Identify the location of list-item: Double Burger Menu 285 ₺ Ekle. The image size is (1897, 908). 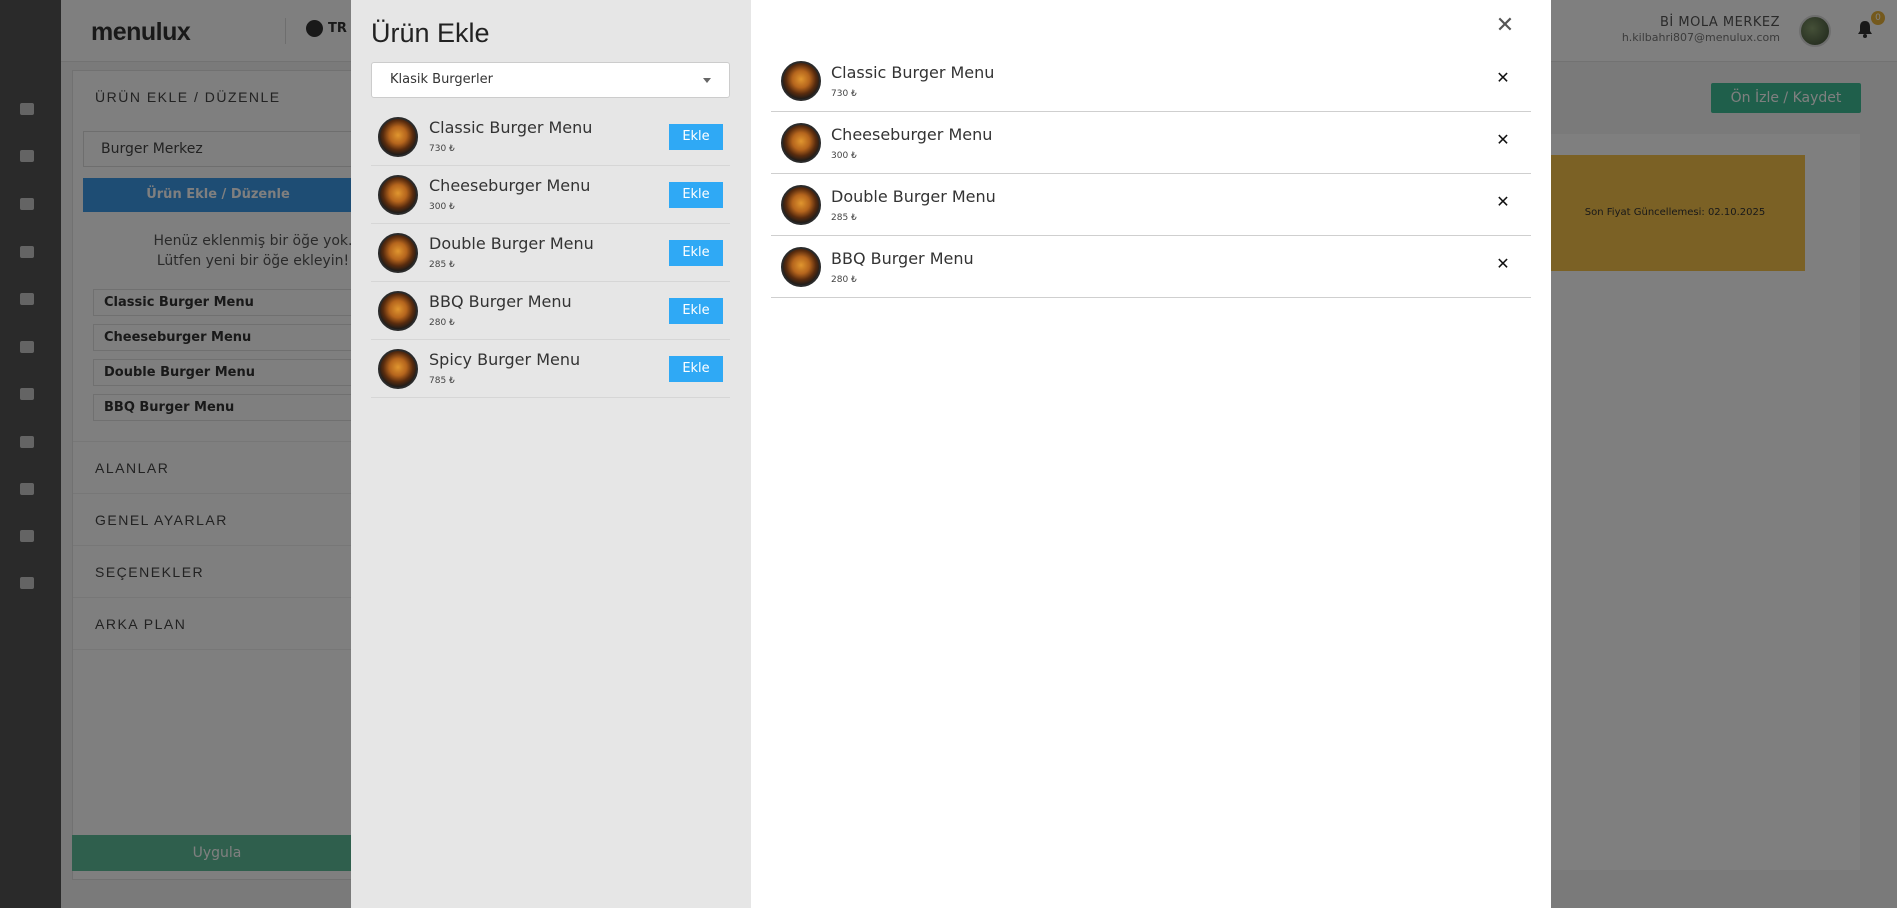
(550, 253).